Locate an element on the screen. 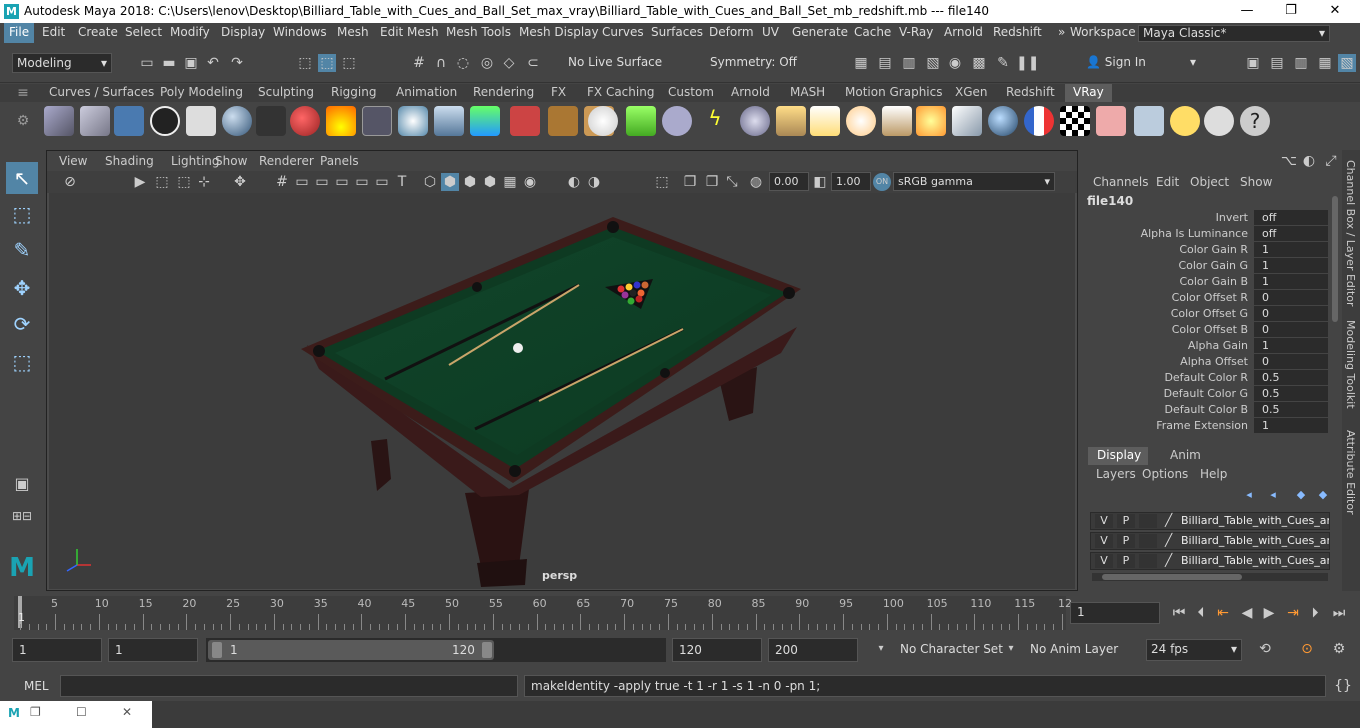 The width and height of the screenshot is (1360, 728). viewport-menu-renderer: Renderer is located at coordinates (286, 161).